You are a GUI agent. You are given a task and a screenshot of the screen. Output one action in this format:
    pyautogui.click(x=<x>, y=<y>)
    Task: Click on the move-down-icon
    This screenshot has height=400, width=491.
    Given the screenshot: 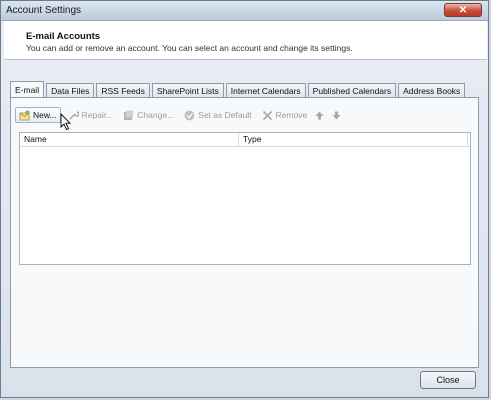 What is the action you would take?
    pyautogui.click(x=336, y=115)
    